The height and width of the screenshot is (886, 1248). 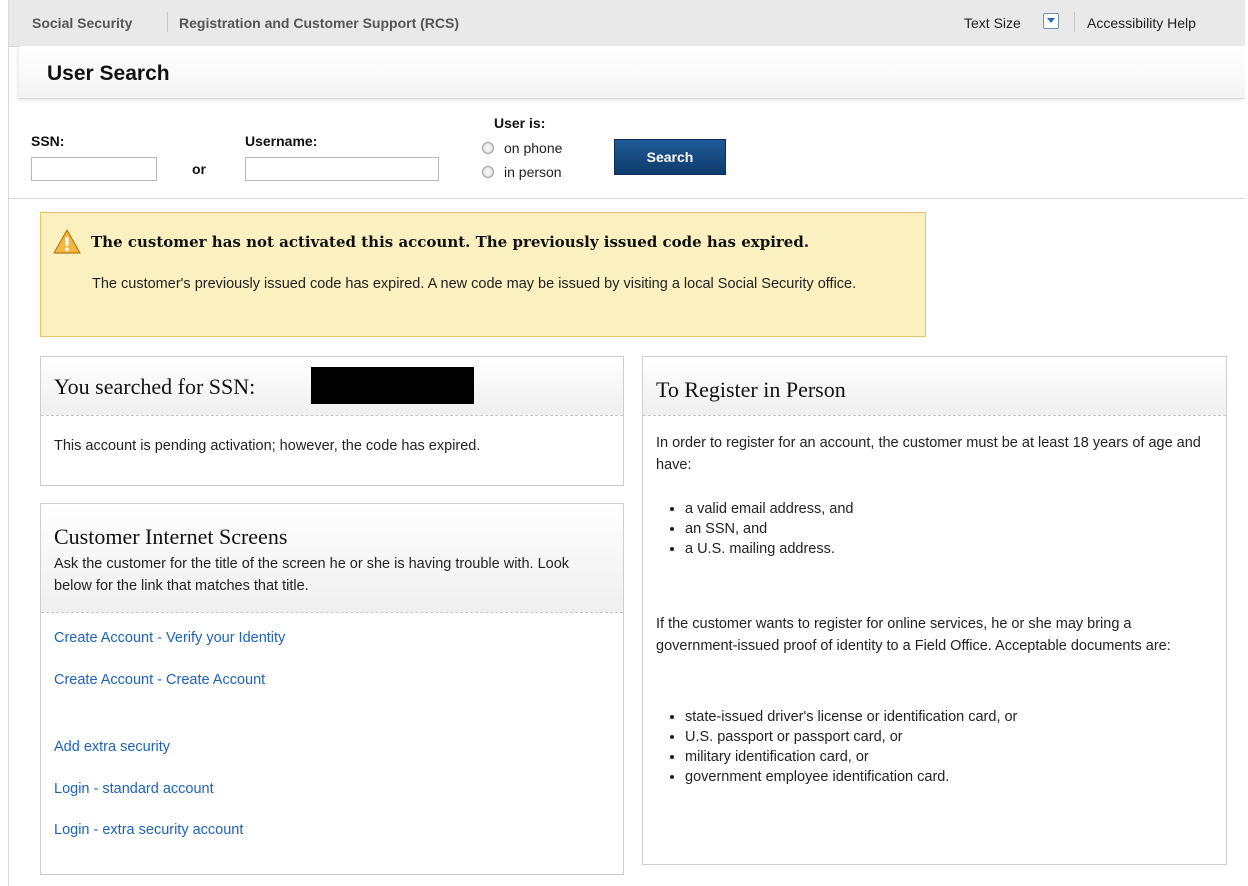 What do you see at coordinates (94, 169) in the screenshot?
I see `ssn-input` at bounding box center [94, 169].